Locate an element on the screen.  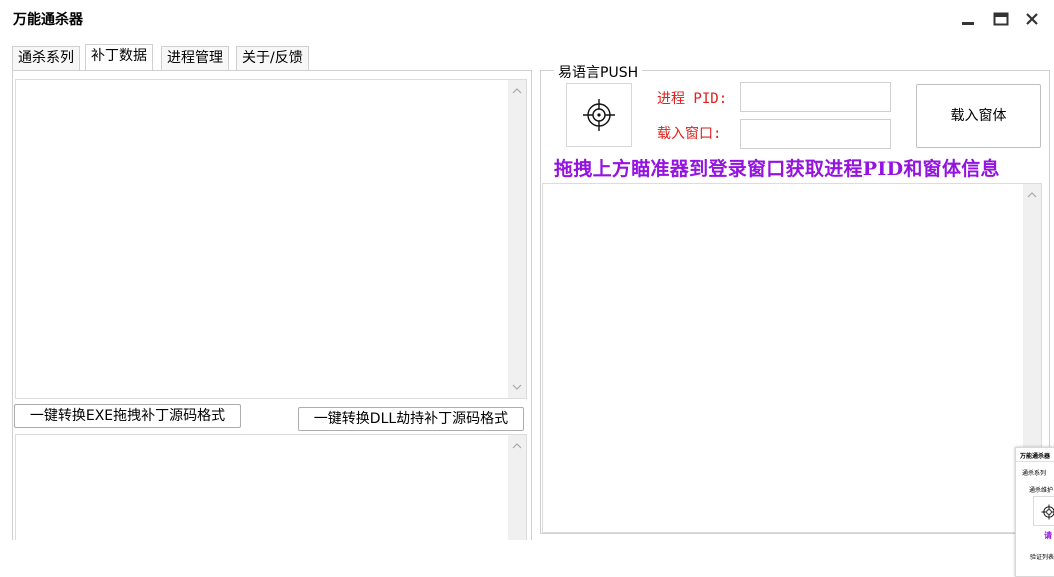
mini-tab: 通杀系列 is located at coordinates (1034, 473).